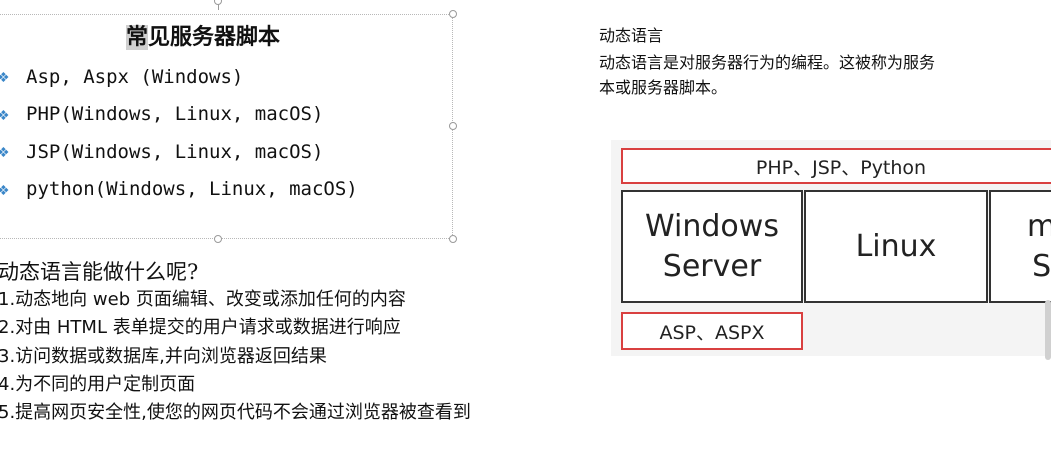  I want to click on list-item: 5.提高网页安全性,使您的网页代码不会通过浏览器被查看到, so click(235, 413).